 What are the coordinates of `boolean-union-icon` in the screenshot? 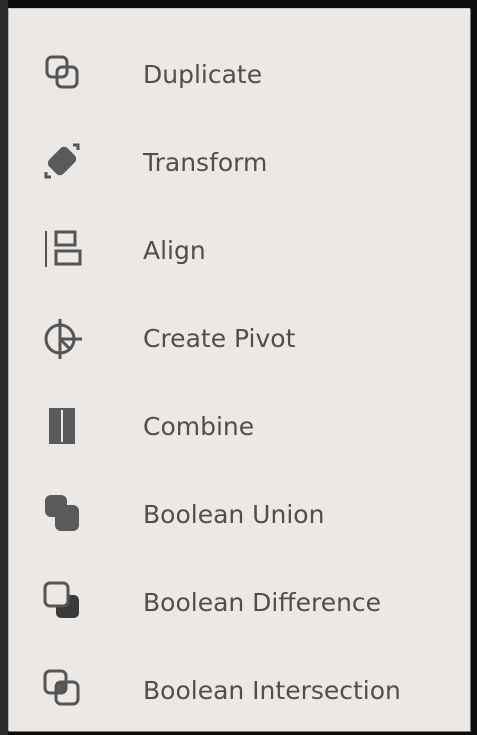 It's located at (63, 514).